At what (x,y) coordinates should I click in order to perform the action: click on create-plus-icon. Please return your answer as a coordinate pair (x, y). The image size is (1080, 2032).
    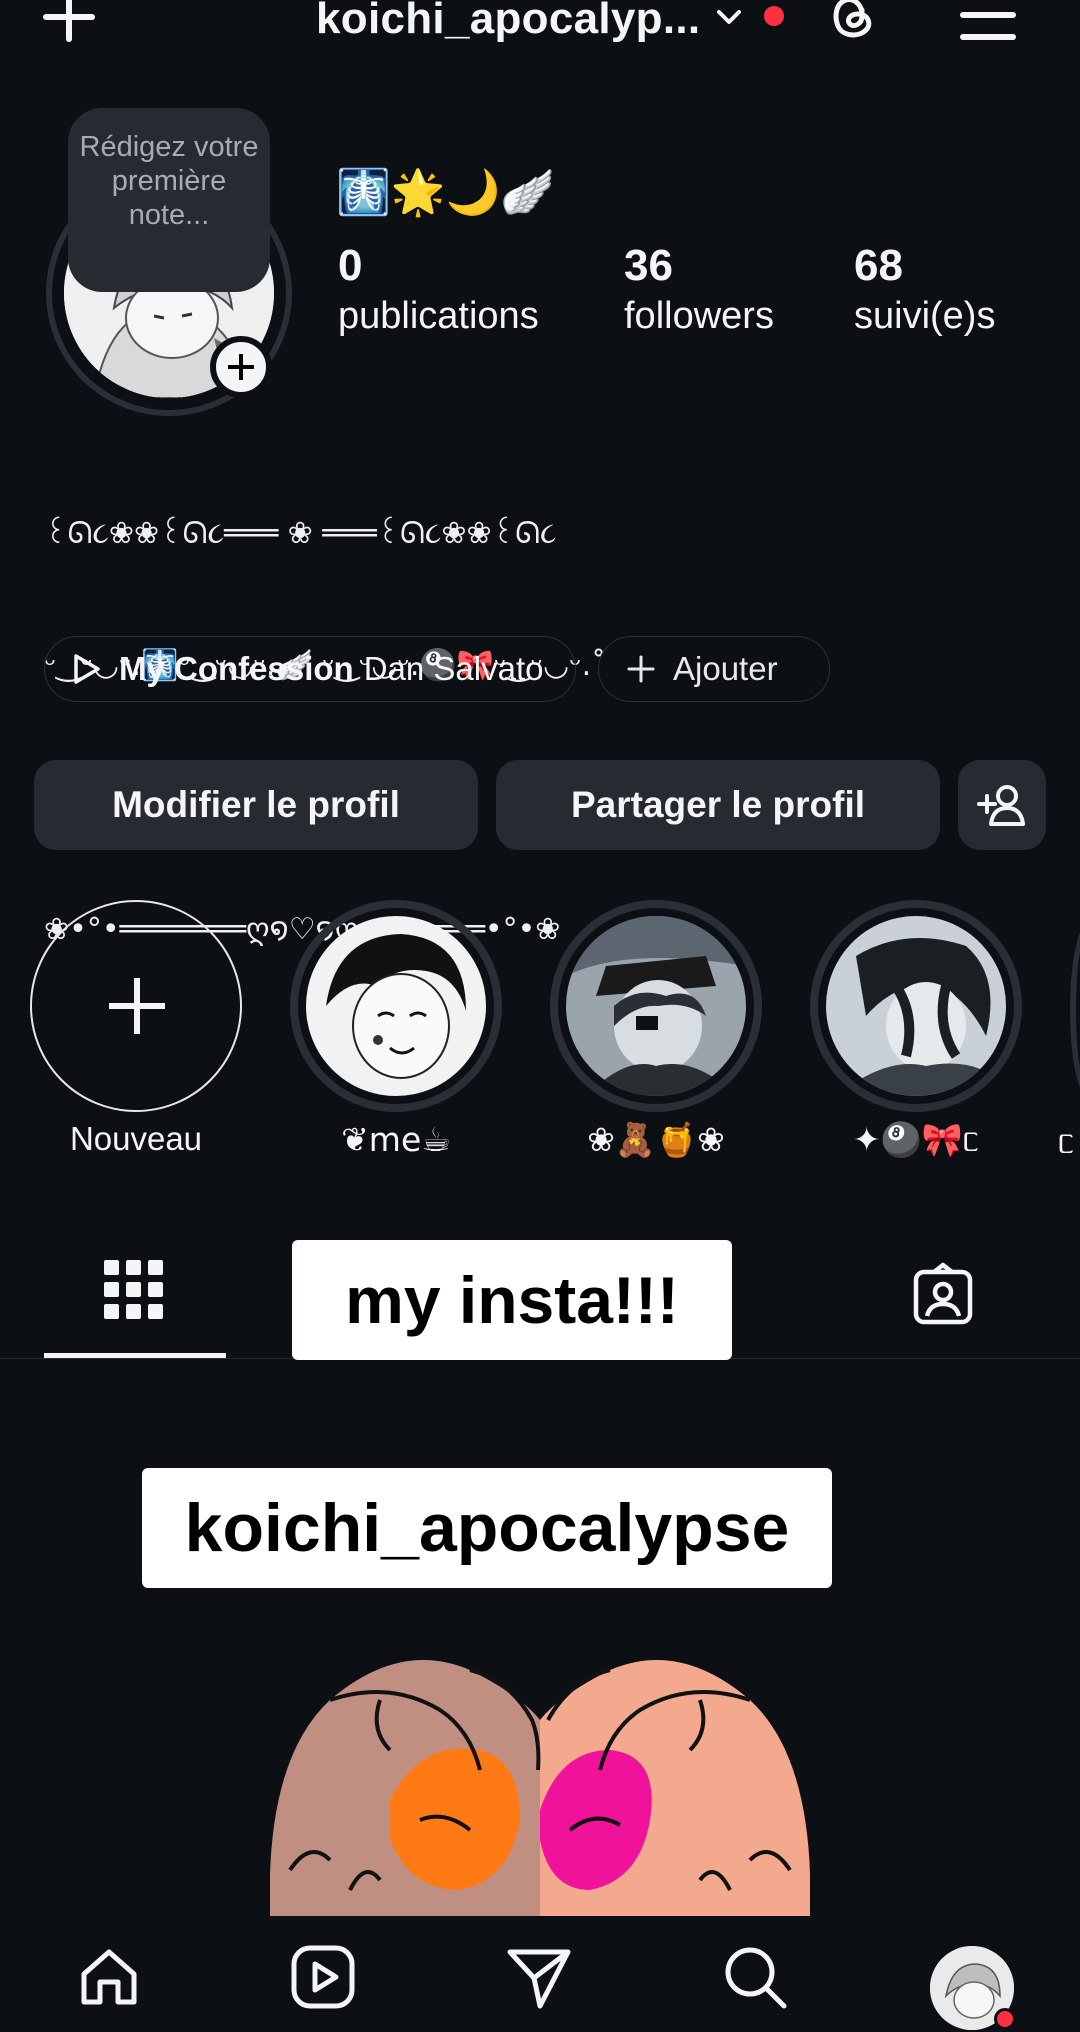
    Looking at the image, I should click on (68, 23).